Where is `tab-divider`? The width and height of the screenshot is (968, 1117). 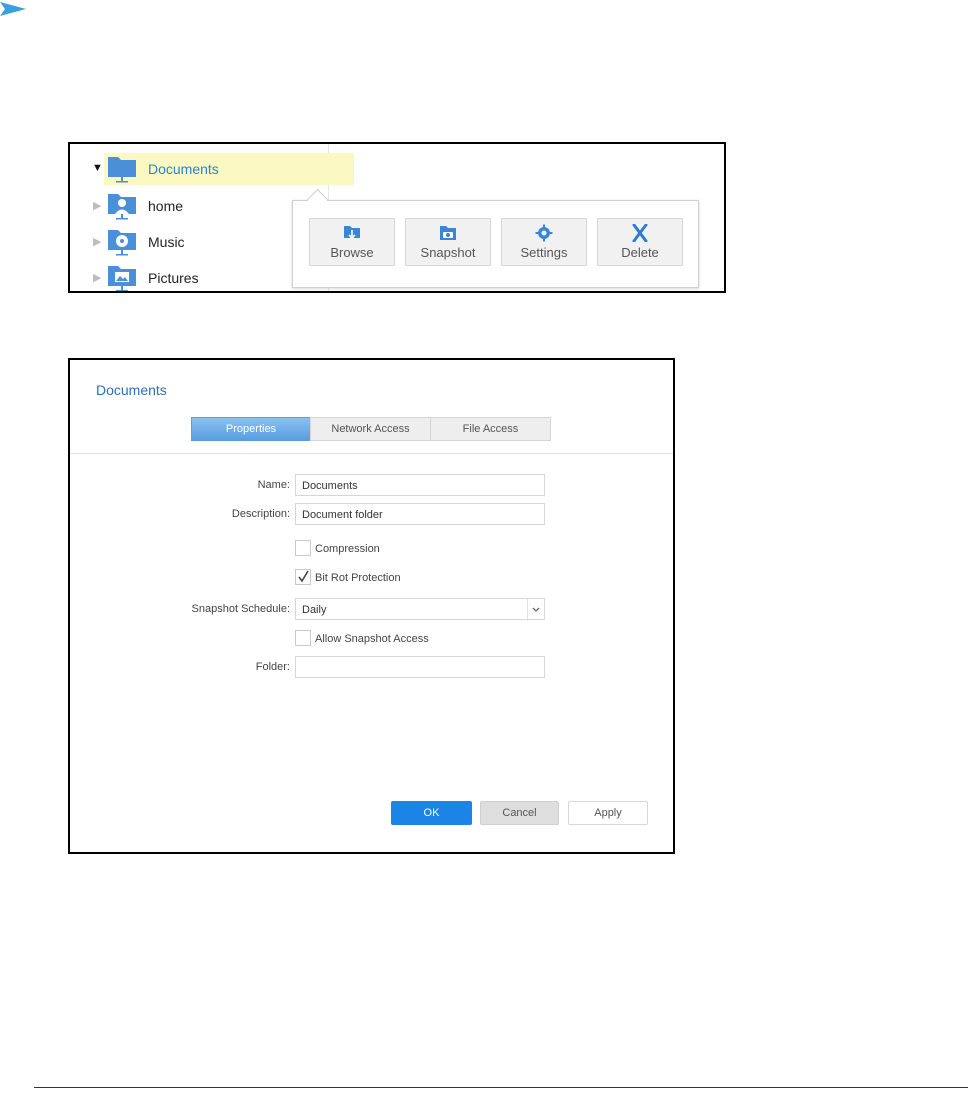
tab-divider is located at coordinates (371, 453).